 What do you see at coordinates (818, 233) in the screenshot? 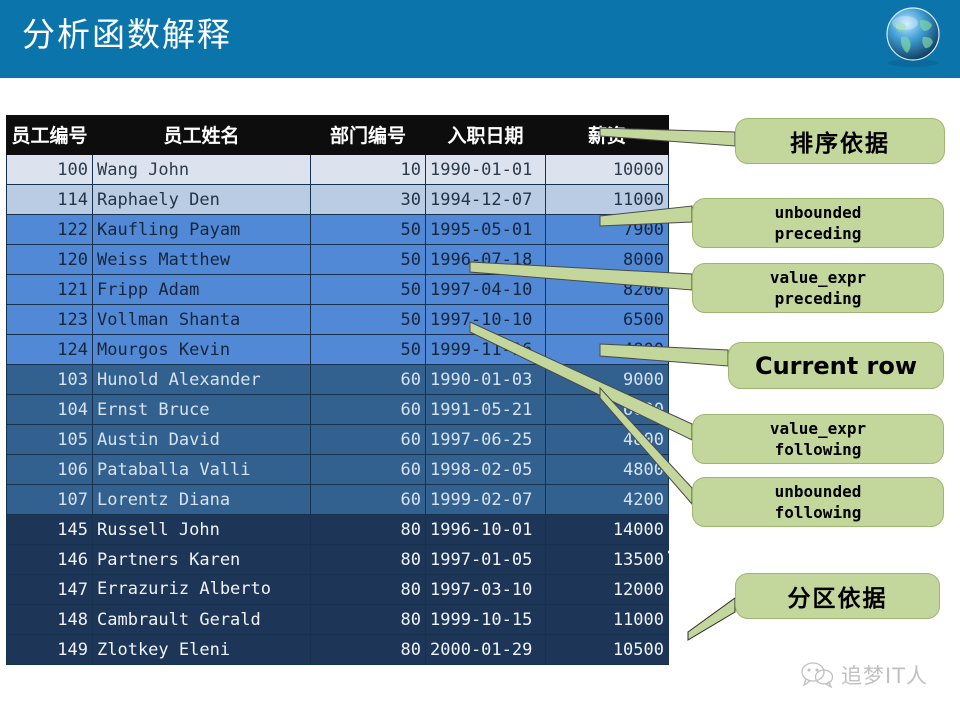
I see `callout-unbounded-preceding-line2: preceding` at bounding box center [818, 233].